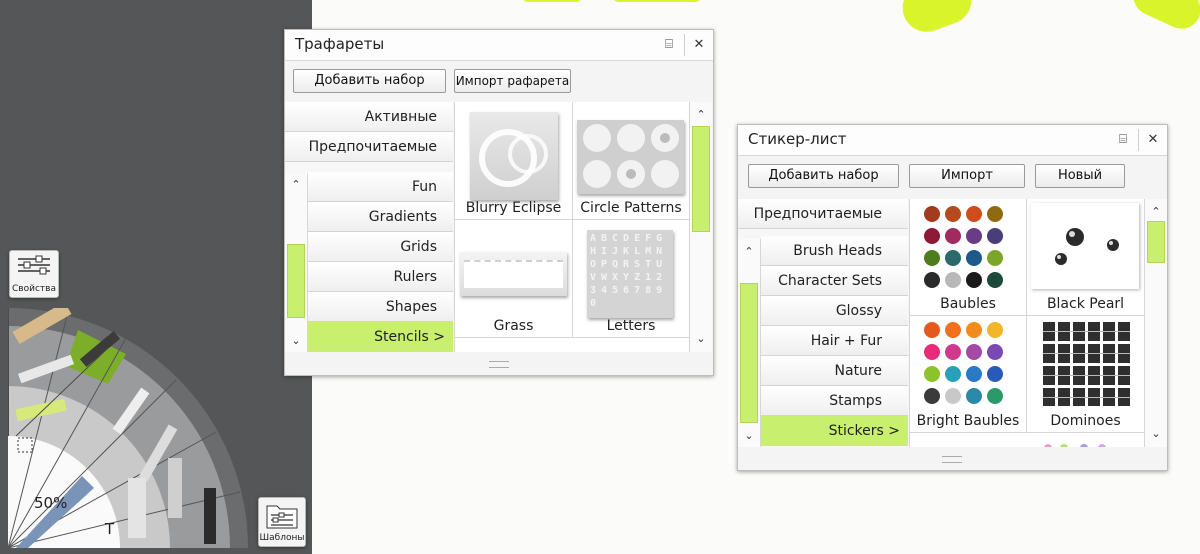 This screenshot has height=554, width=1200. Describe the element at coordinates (1155, 323) in the screenshot. I see `sticker-grid-scrollbar: ⌃ ⌄` at that location.